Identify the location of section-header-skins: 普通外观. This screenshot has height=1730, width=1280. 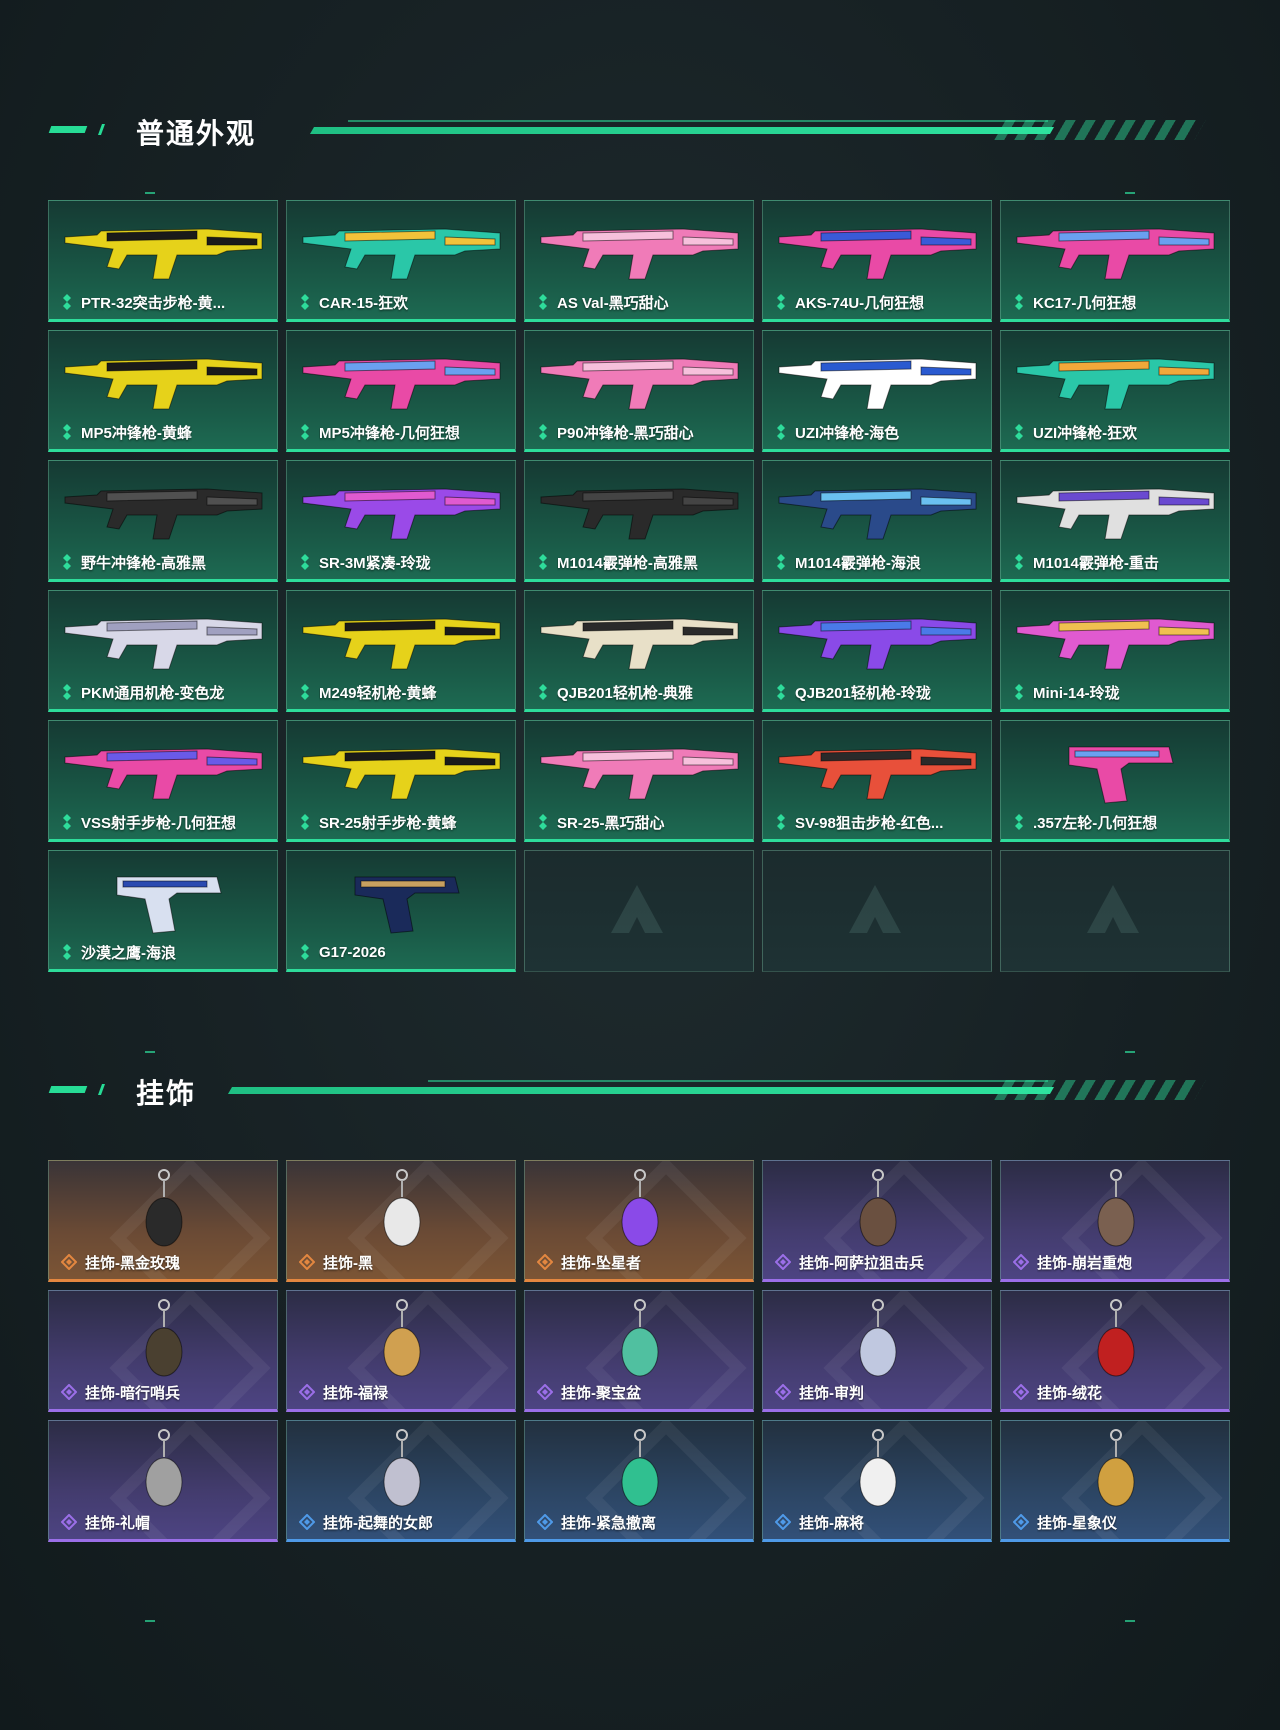
(627, 130).